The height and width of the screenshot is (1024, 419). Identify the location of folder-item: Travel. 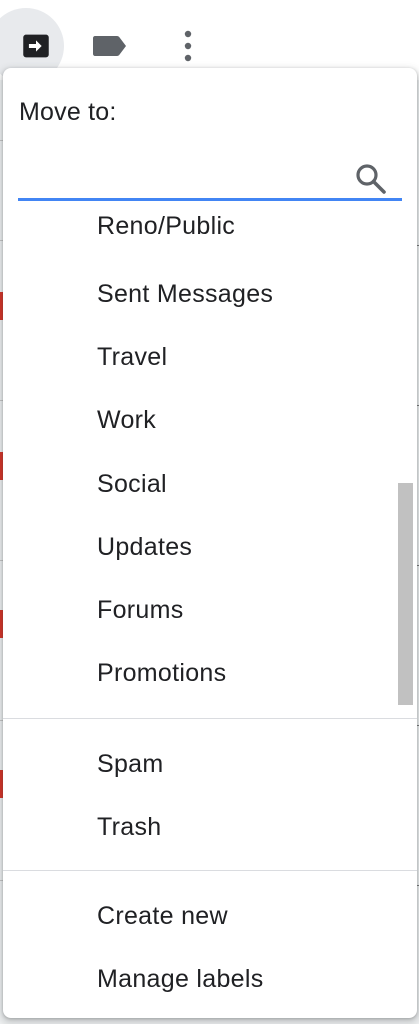
(132, 357).